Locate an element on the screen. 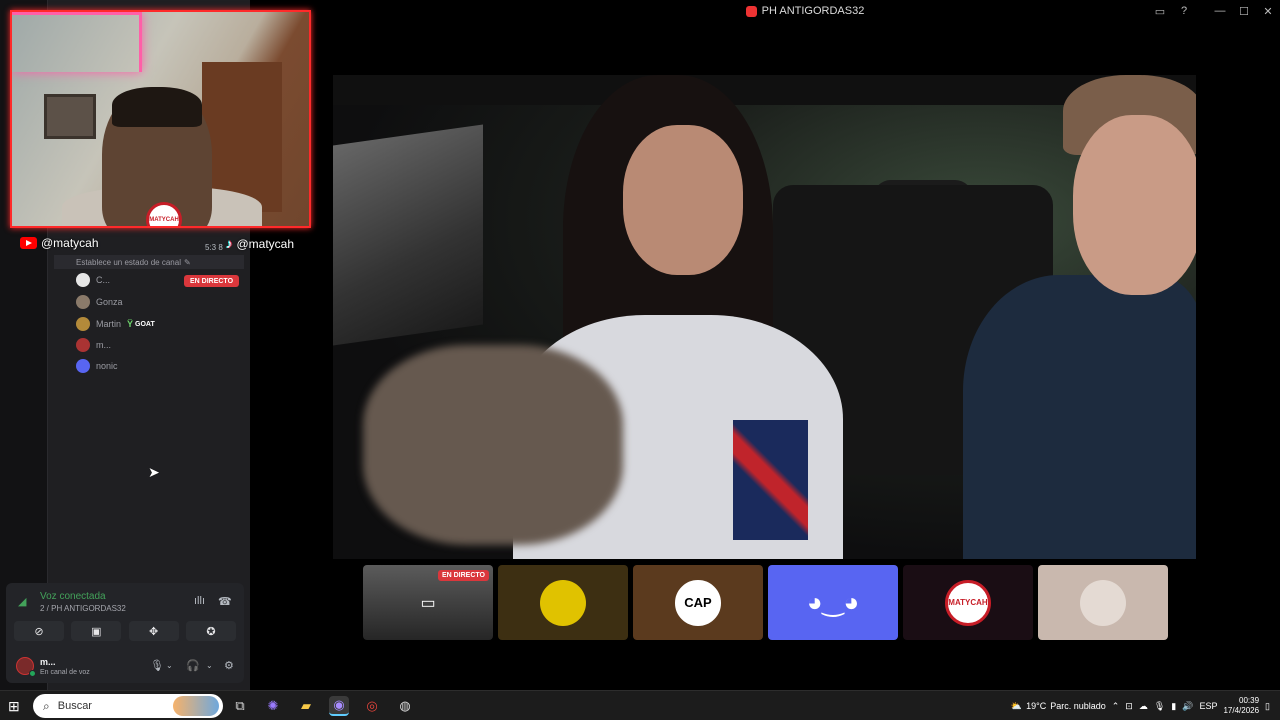 This screenshot has height=720, width=1280. screen-icon: ▭ is located at coordinates (1160, 11).